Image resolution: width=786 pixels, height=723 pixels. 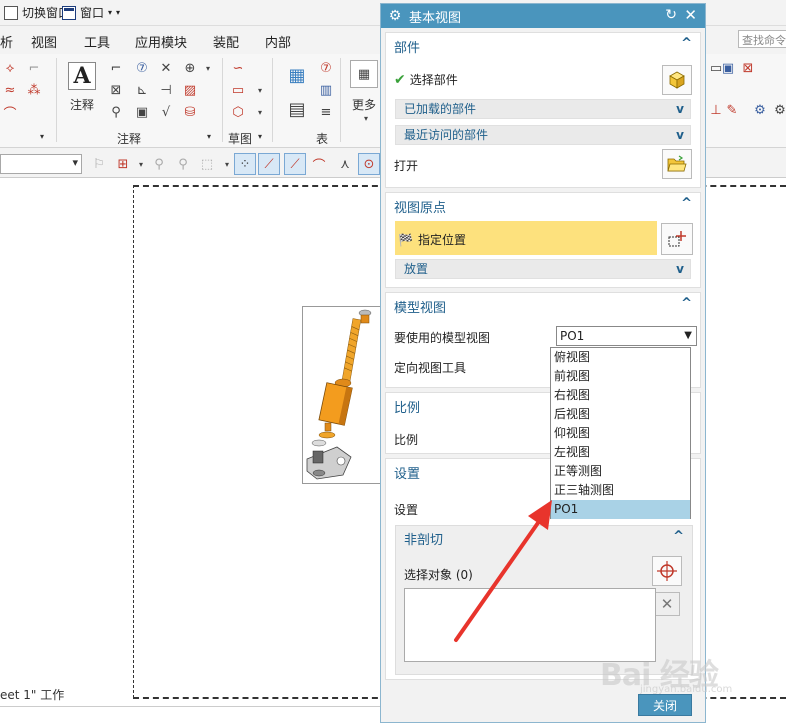 I want to click on select-objects-button, so click(x=667, y=571).